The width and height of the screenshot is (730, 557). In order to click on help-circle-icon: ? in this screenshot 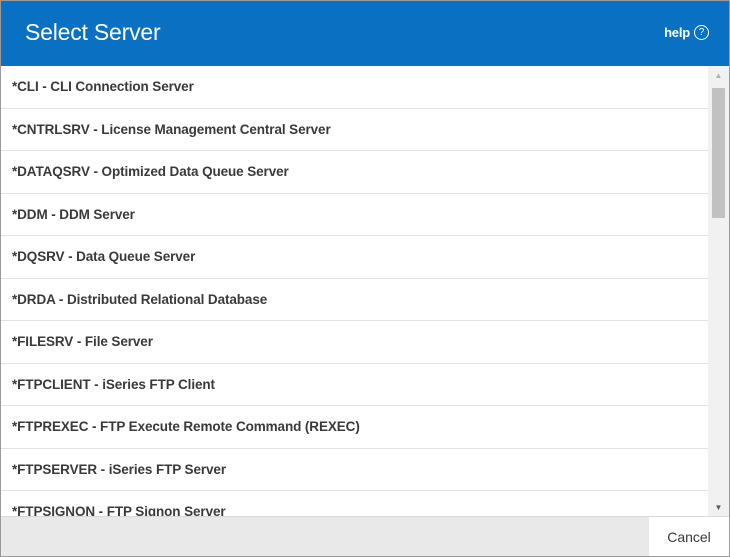, I will do `click(701, 32)`.